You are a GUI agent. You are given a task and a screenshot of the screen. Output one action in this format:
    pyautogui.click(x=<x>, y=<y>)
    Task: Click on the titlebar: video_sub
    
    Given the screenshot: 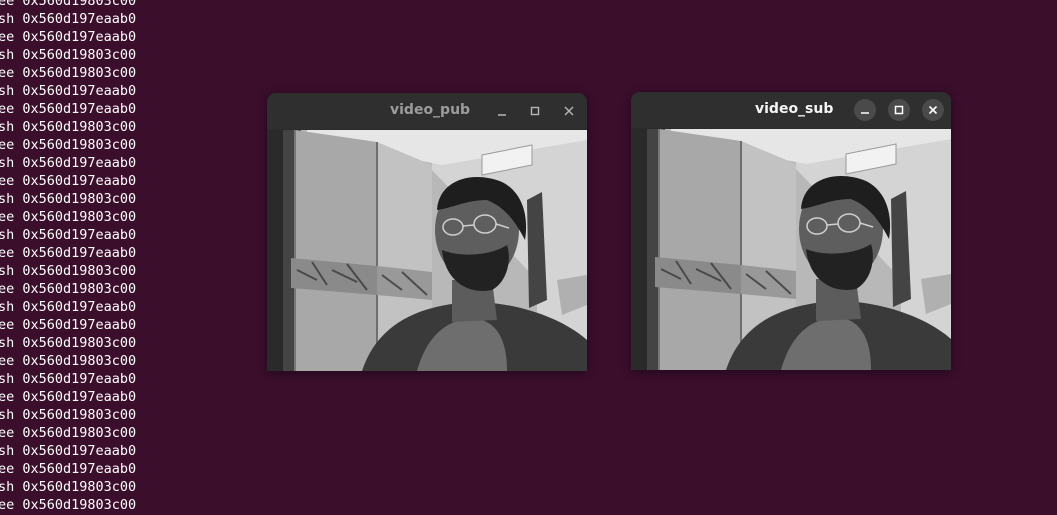 What is the action you would take?
    pyautogui.click(x=791, y=110)
    